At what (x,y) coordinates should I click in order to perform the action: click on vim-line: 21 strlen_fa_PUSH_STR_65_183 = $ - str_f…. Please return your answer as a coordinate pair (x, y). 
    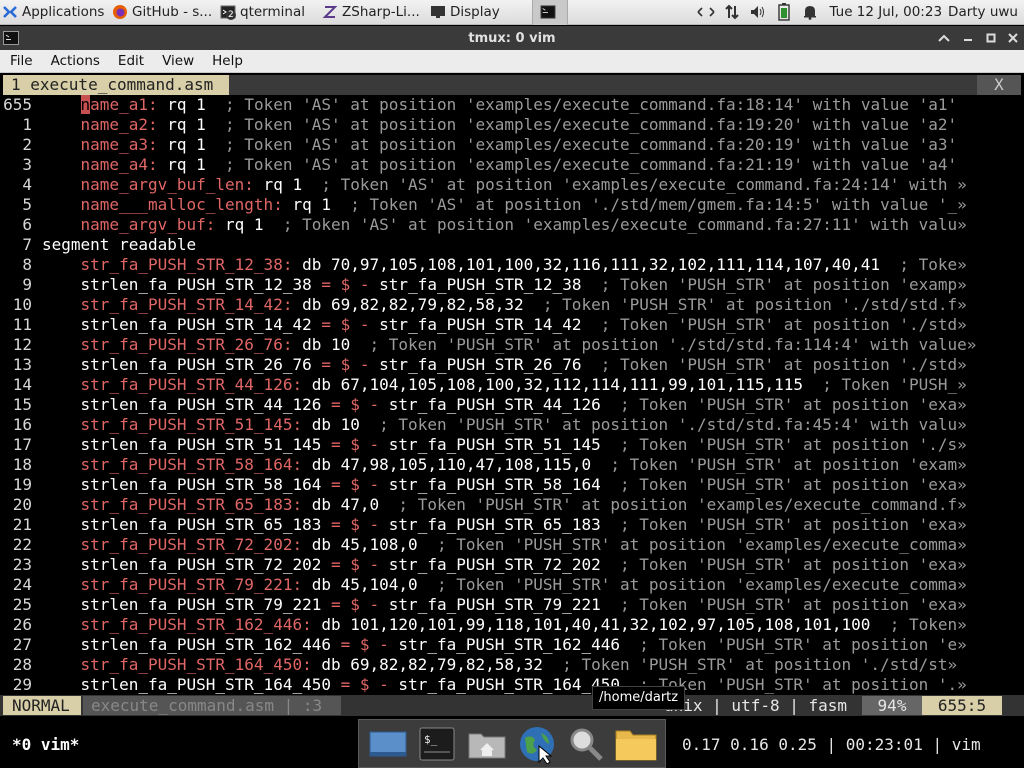
    Looking at the image, I should click on (512, 525).